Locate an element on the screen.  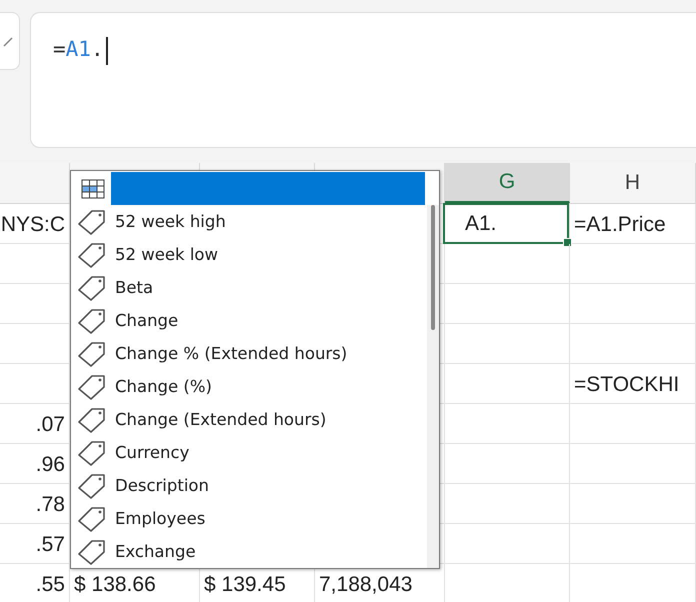
autocomplete-item: Description is located at coordinates (162, 485).